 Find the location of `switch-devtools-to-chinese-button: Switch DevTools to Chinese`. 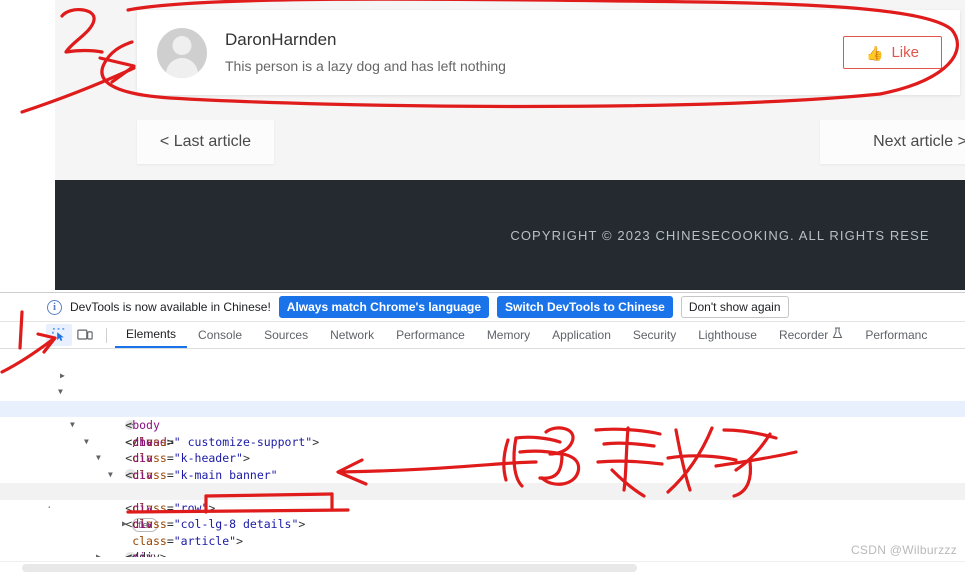

switch-devtools-to-chinese-button: Switch DevTools to Chinese is located at coordinates (585, 307).